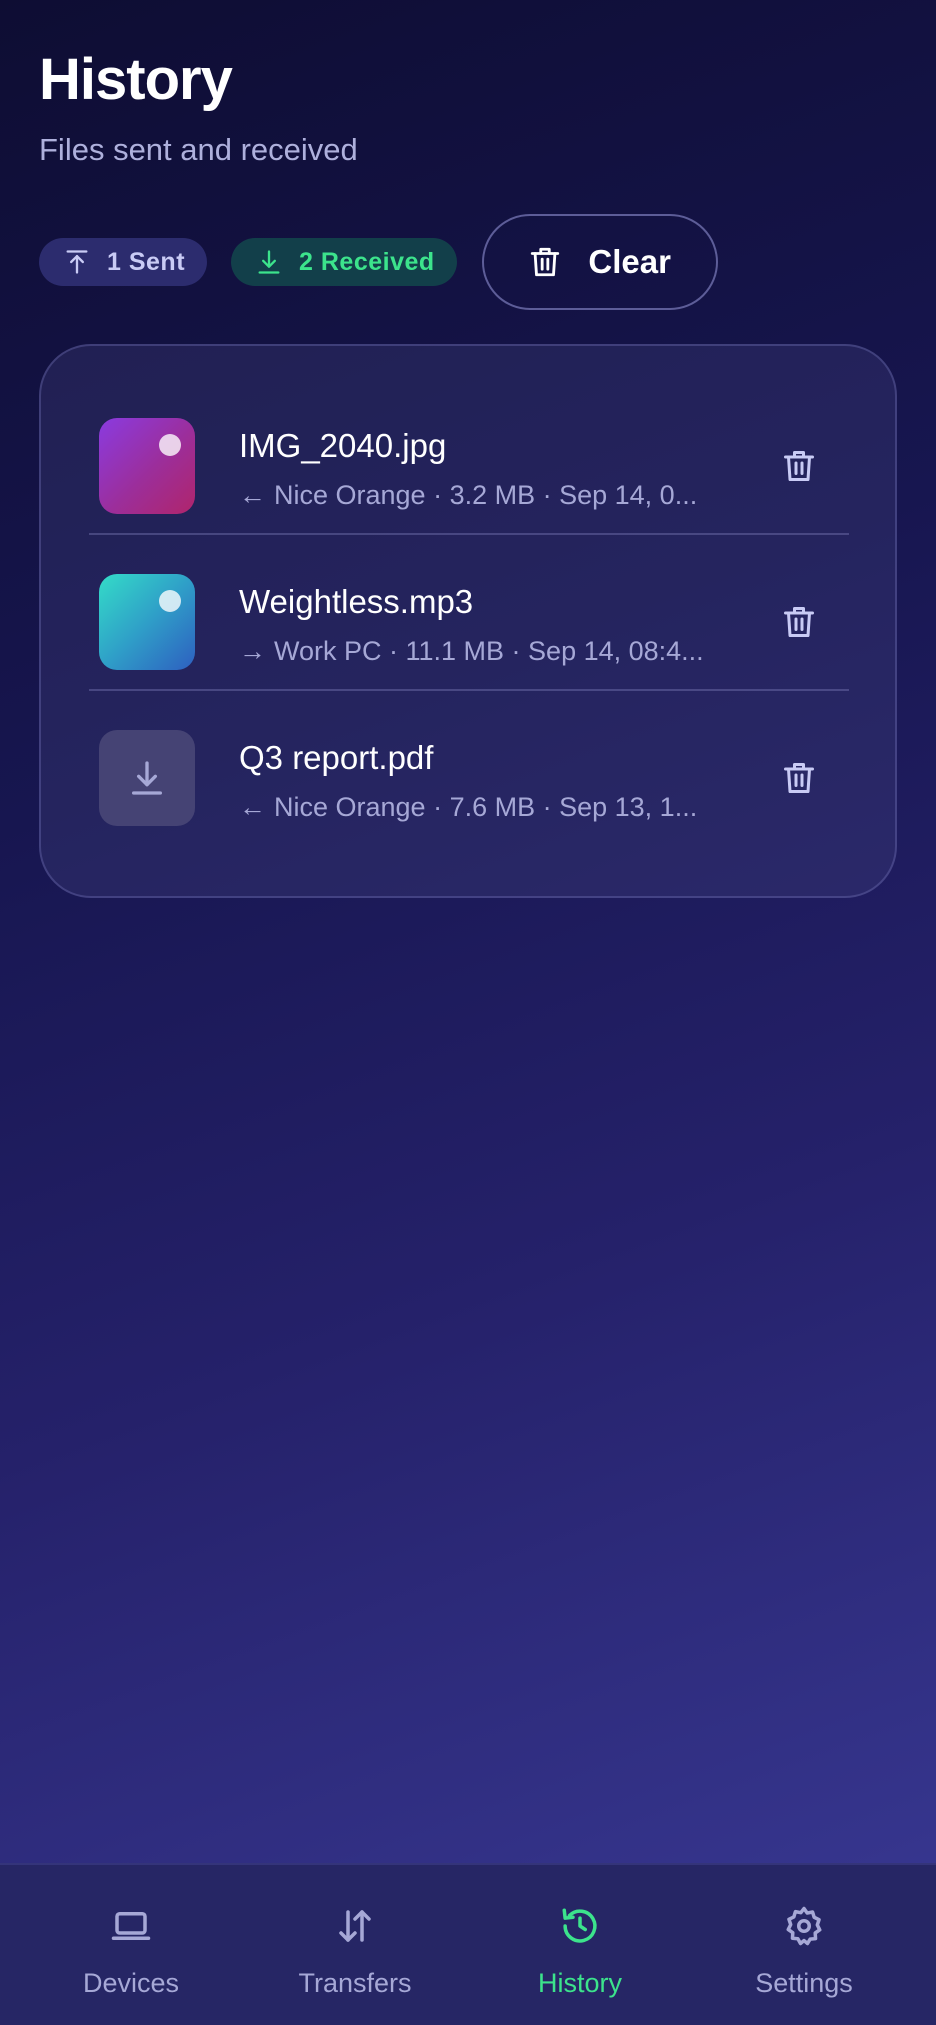 Image resolution: width=936 pixels, height=2025 pixels. I want to click on file-name: Q3 report.pdf, so click(336, 757).